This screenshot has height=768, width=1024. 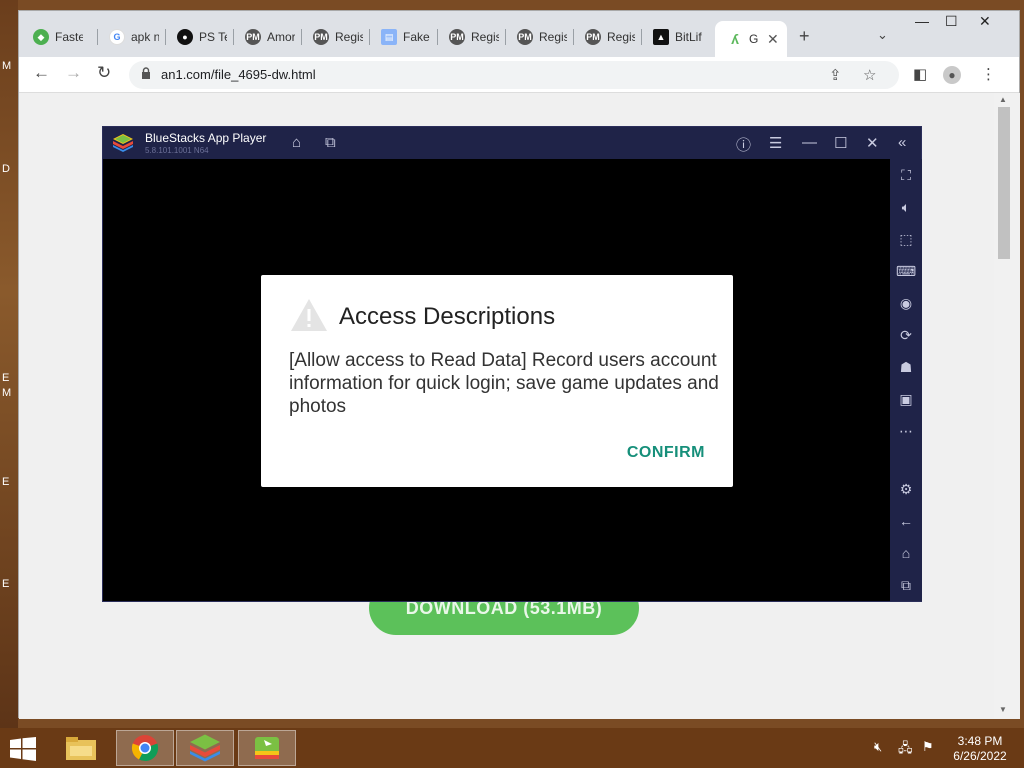 I want to click on action-center-icon: ⚑, so click(x=928, y=747).